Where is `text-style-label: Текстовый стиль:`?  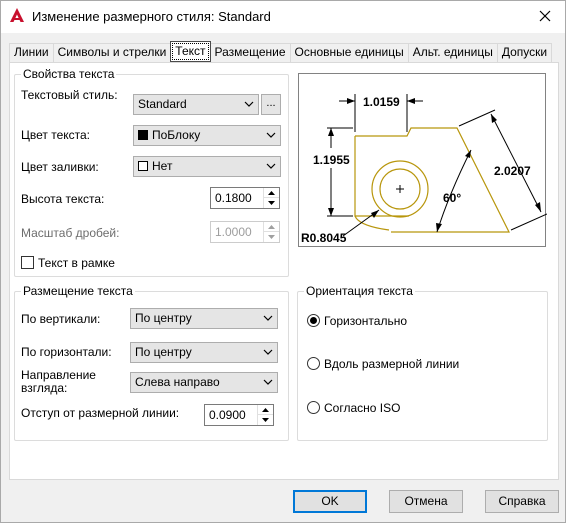 text-style-label: Текстовый стиль: is located at coordinates (69, 95).